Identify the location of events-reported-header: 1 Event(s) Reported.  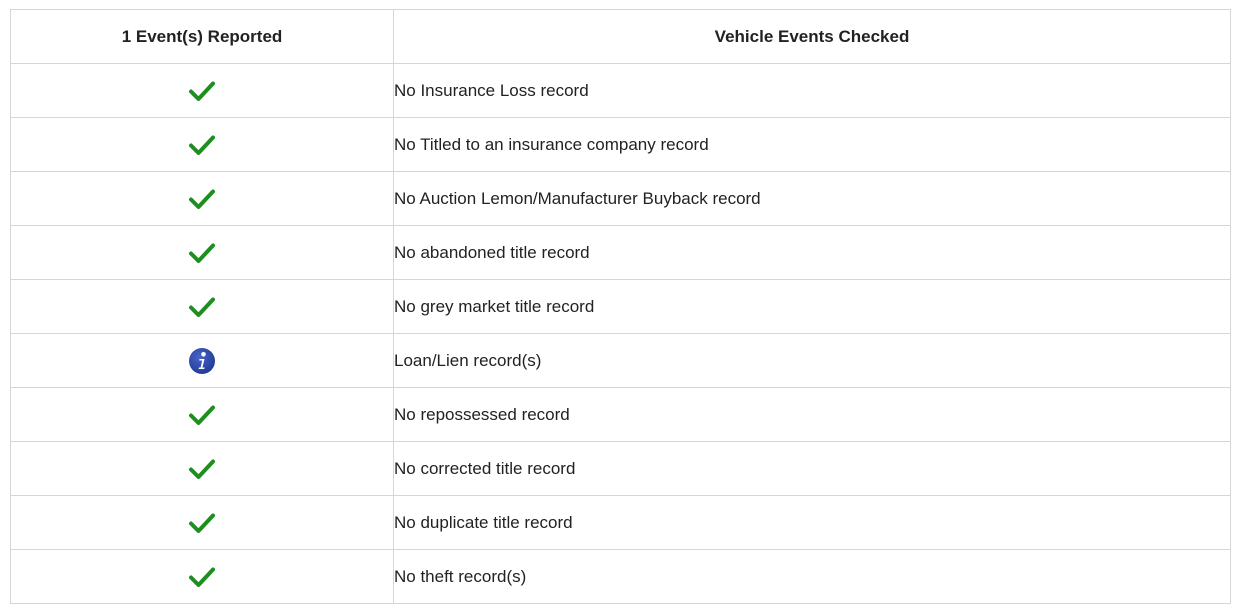
(202, 36).